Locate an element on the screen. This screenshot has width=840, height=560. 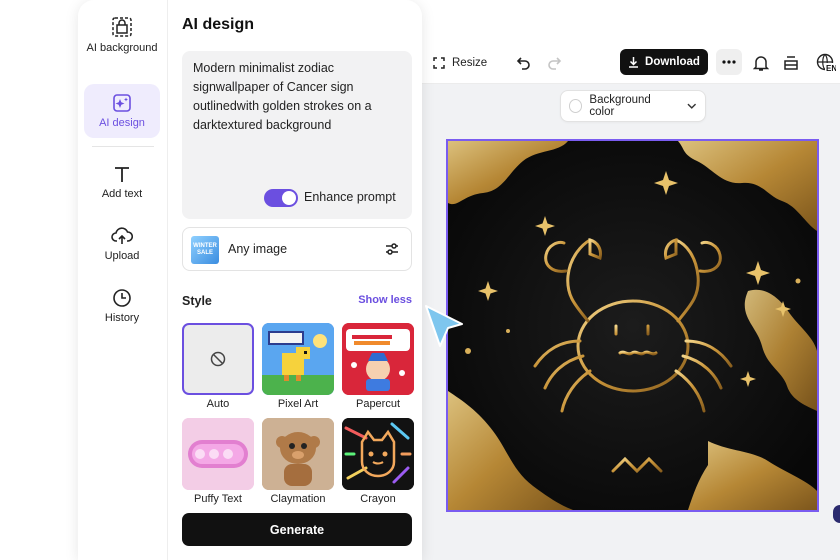
style-thumb-pixel-art is located at coordinates (298, 359).